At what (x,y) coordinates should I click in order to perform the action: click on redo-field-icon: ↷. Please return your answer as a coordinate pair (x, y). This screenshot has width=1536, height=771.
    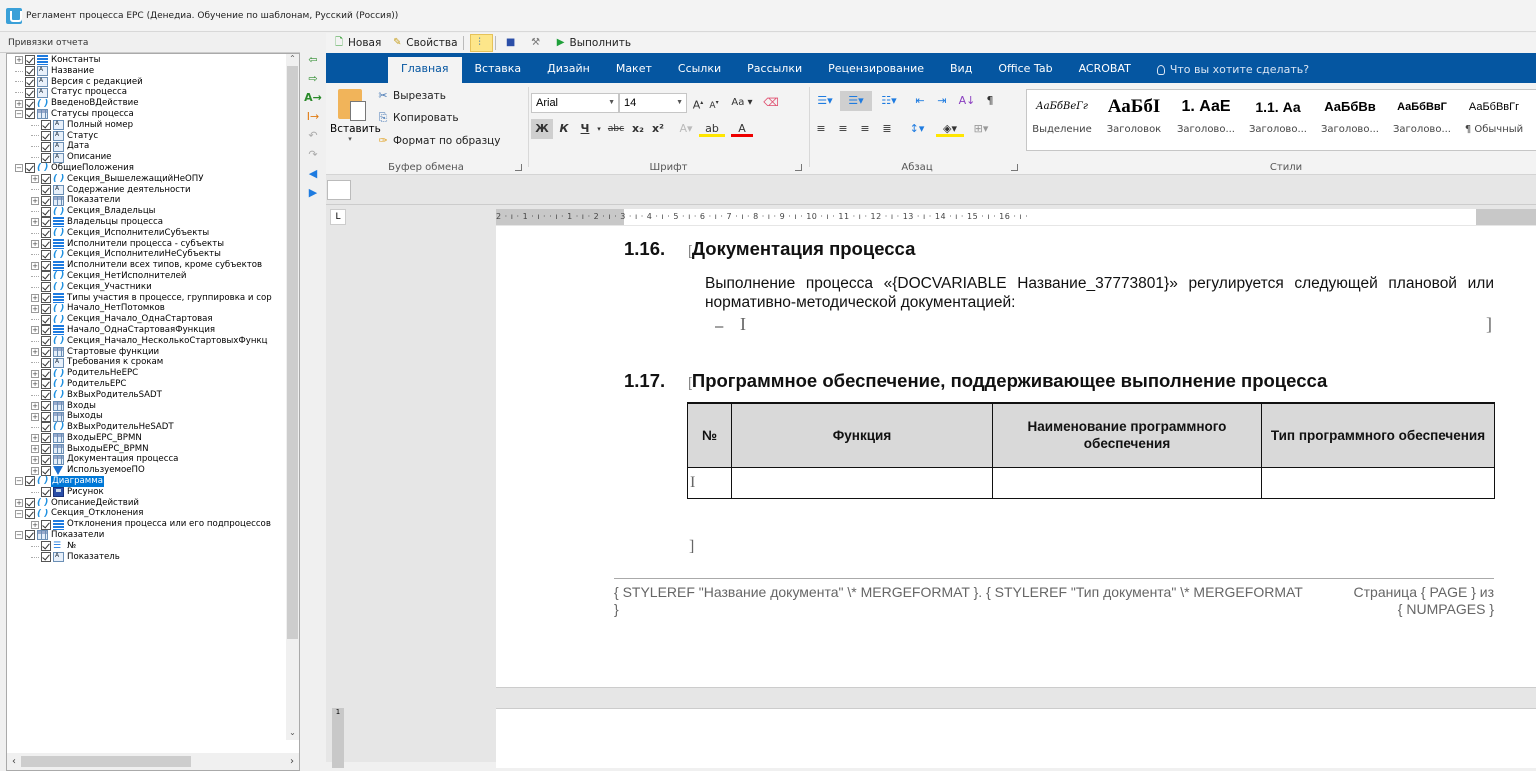
    Looking at the image, I should click on (313, 155).